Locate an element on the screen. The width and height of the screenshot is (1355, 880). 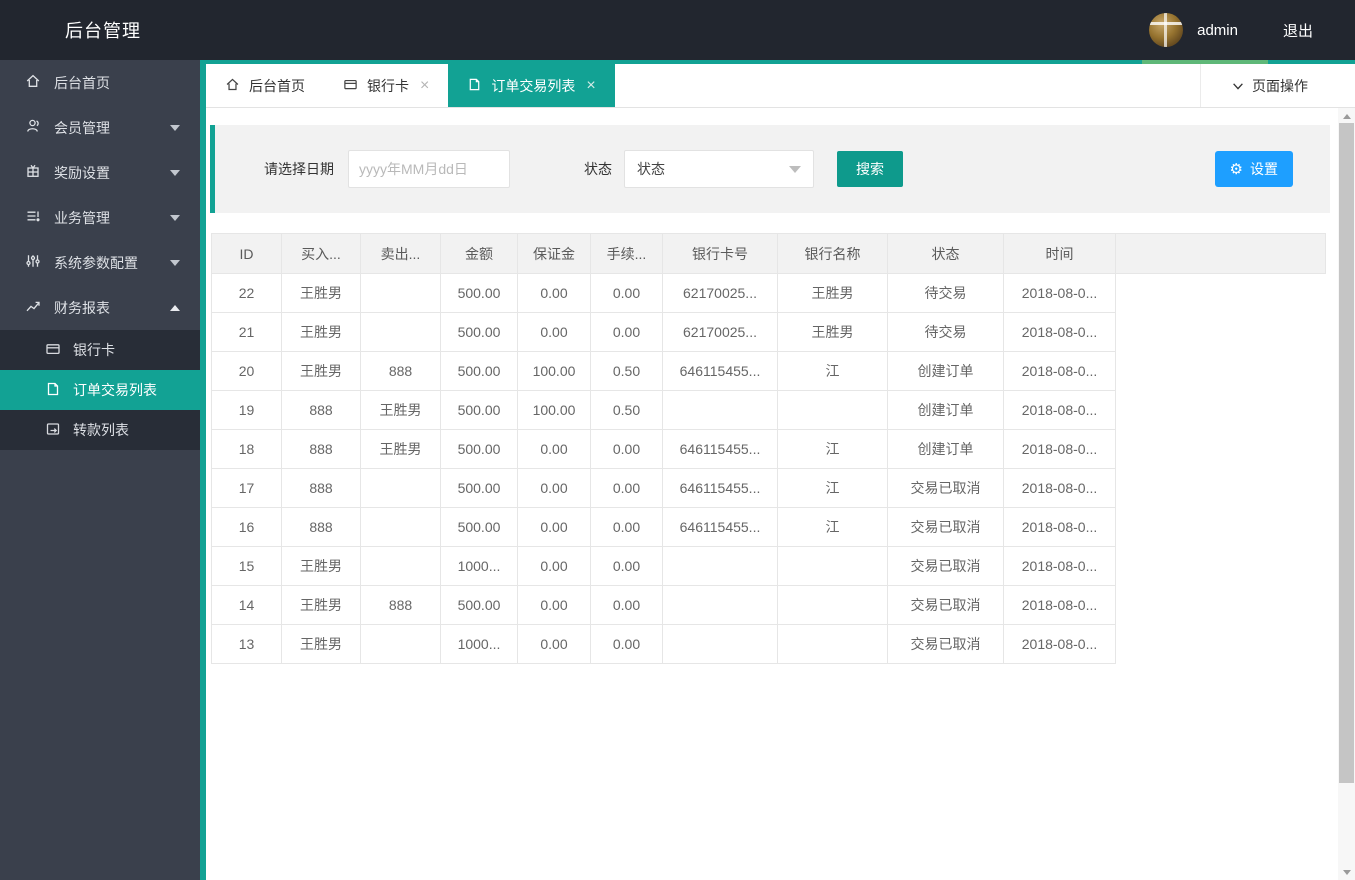
sidebar-item-finance-reports: 财务报表 is located at coordinates (100, 307).